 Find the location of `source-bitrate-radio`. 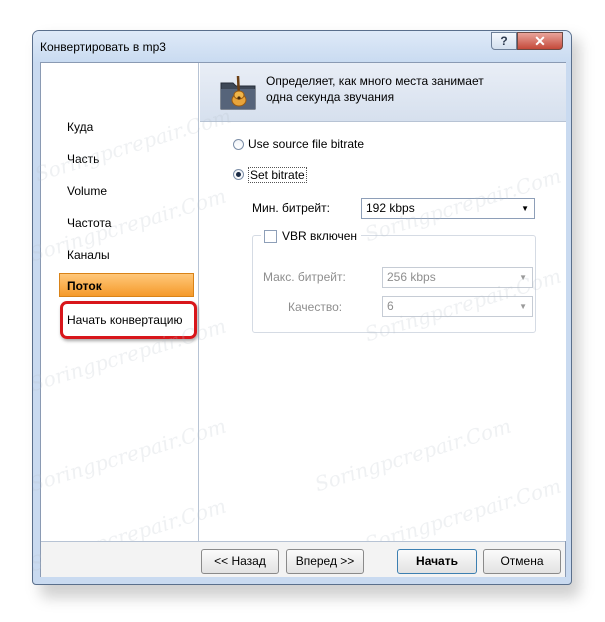

source-bitrate-radio is located at coordinates (238, 144).